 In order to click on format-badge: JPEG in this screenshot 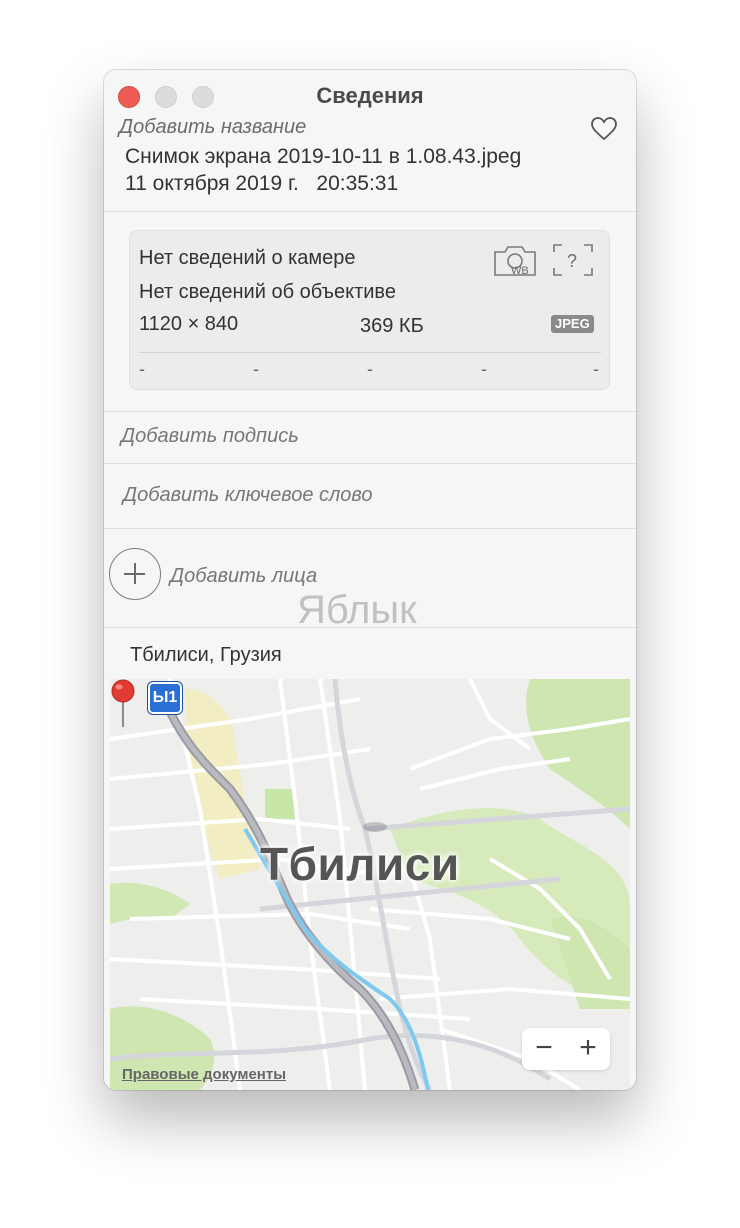, I will do `click(572, 324)`.